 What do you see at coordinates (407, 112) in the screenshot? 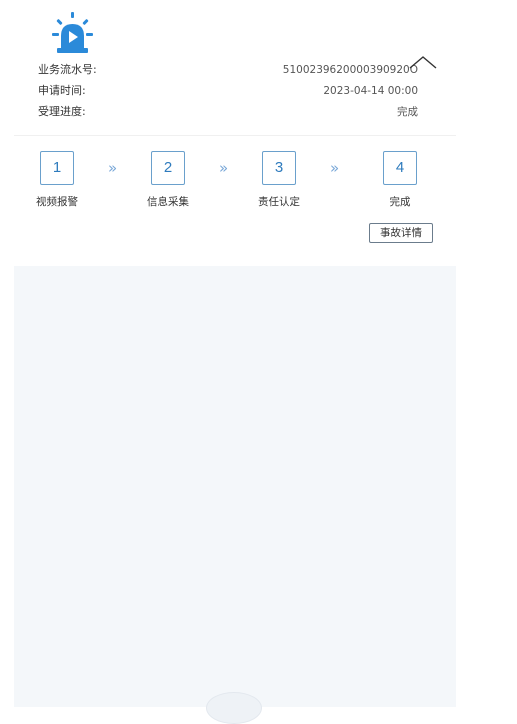
I see `progress-value: 完成` at bounding box center [407, 112].